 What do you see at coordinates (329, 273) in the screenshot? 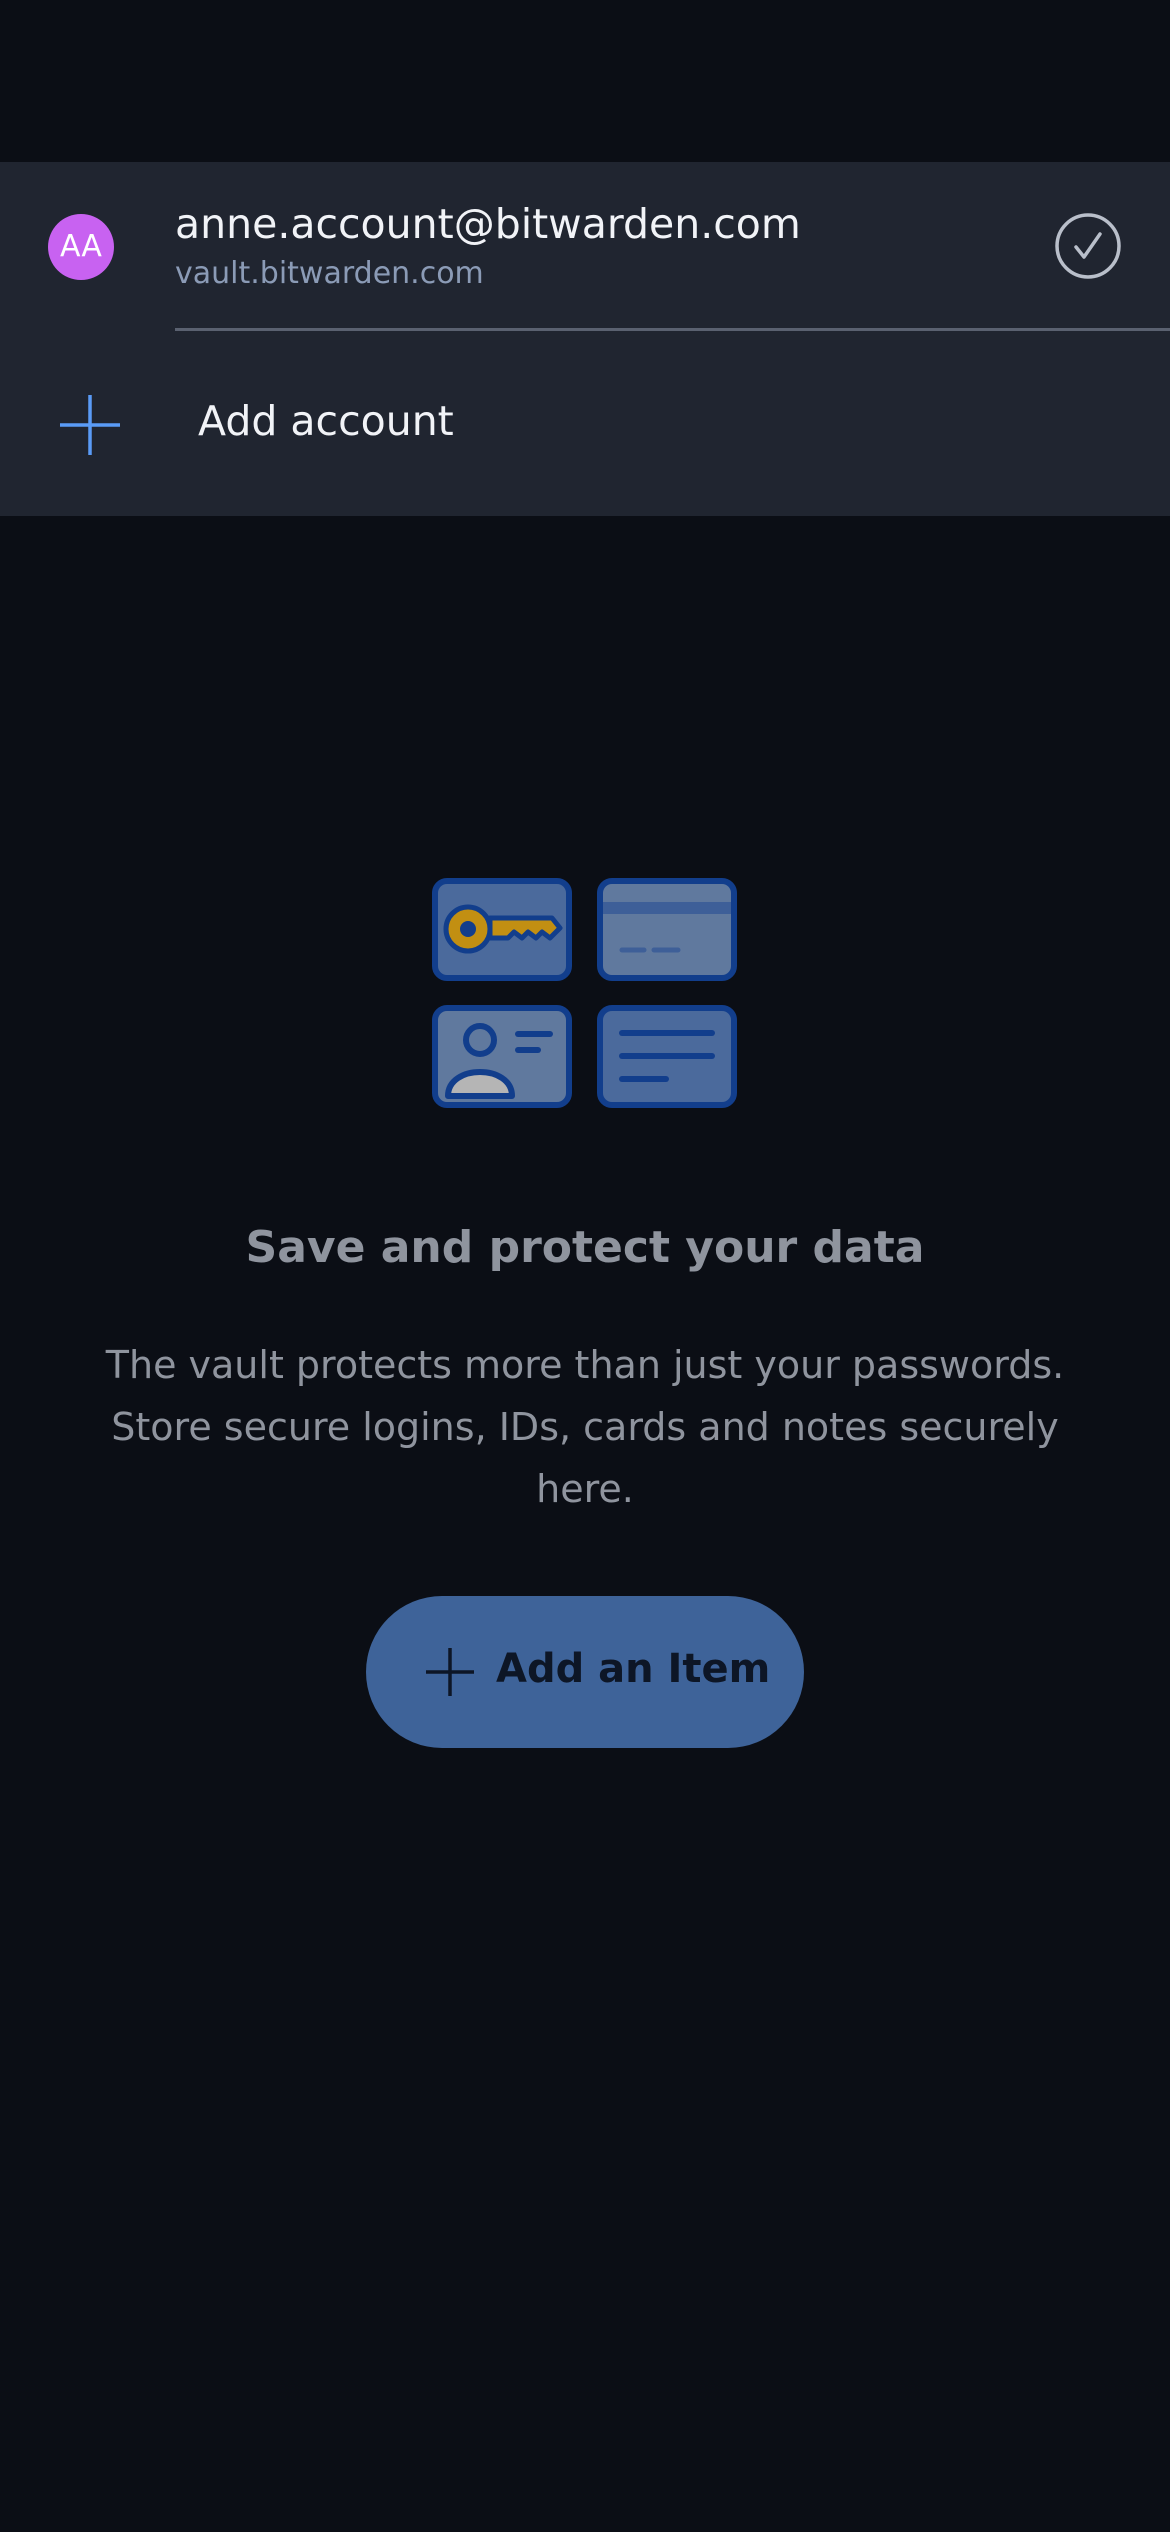
I see `account-server-url: vault.bitwarden.com` at bounding box center [329, 273].